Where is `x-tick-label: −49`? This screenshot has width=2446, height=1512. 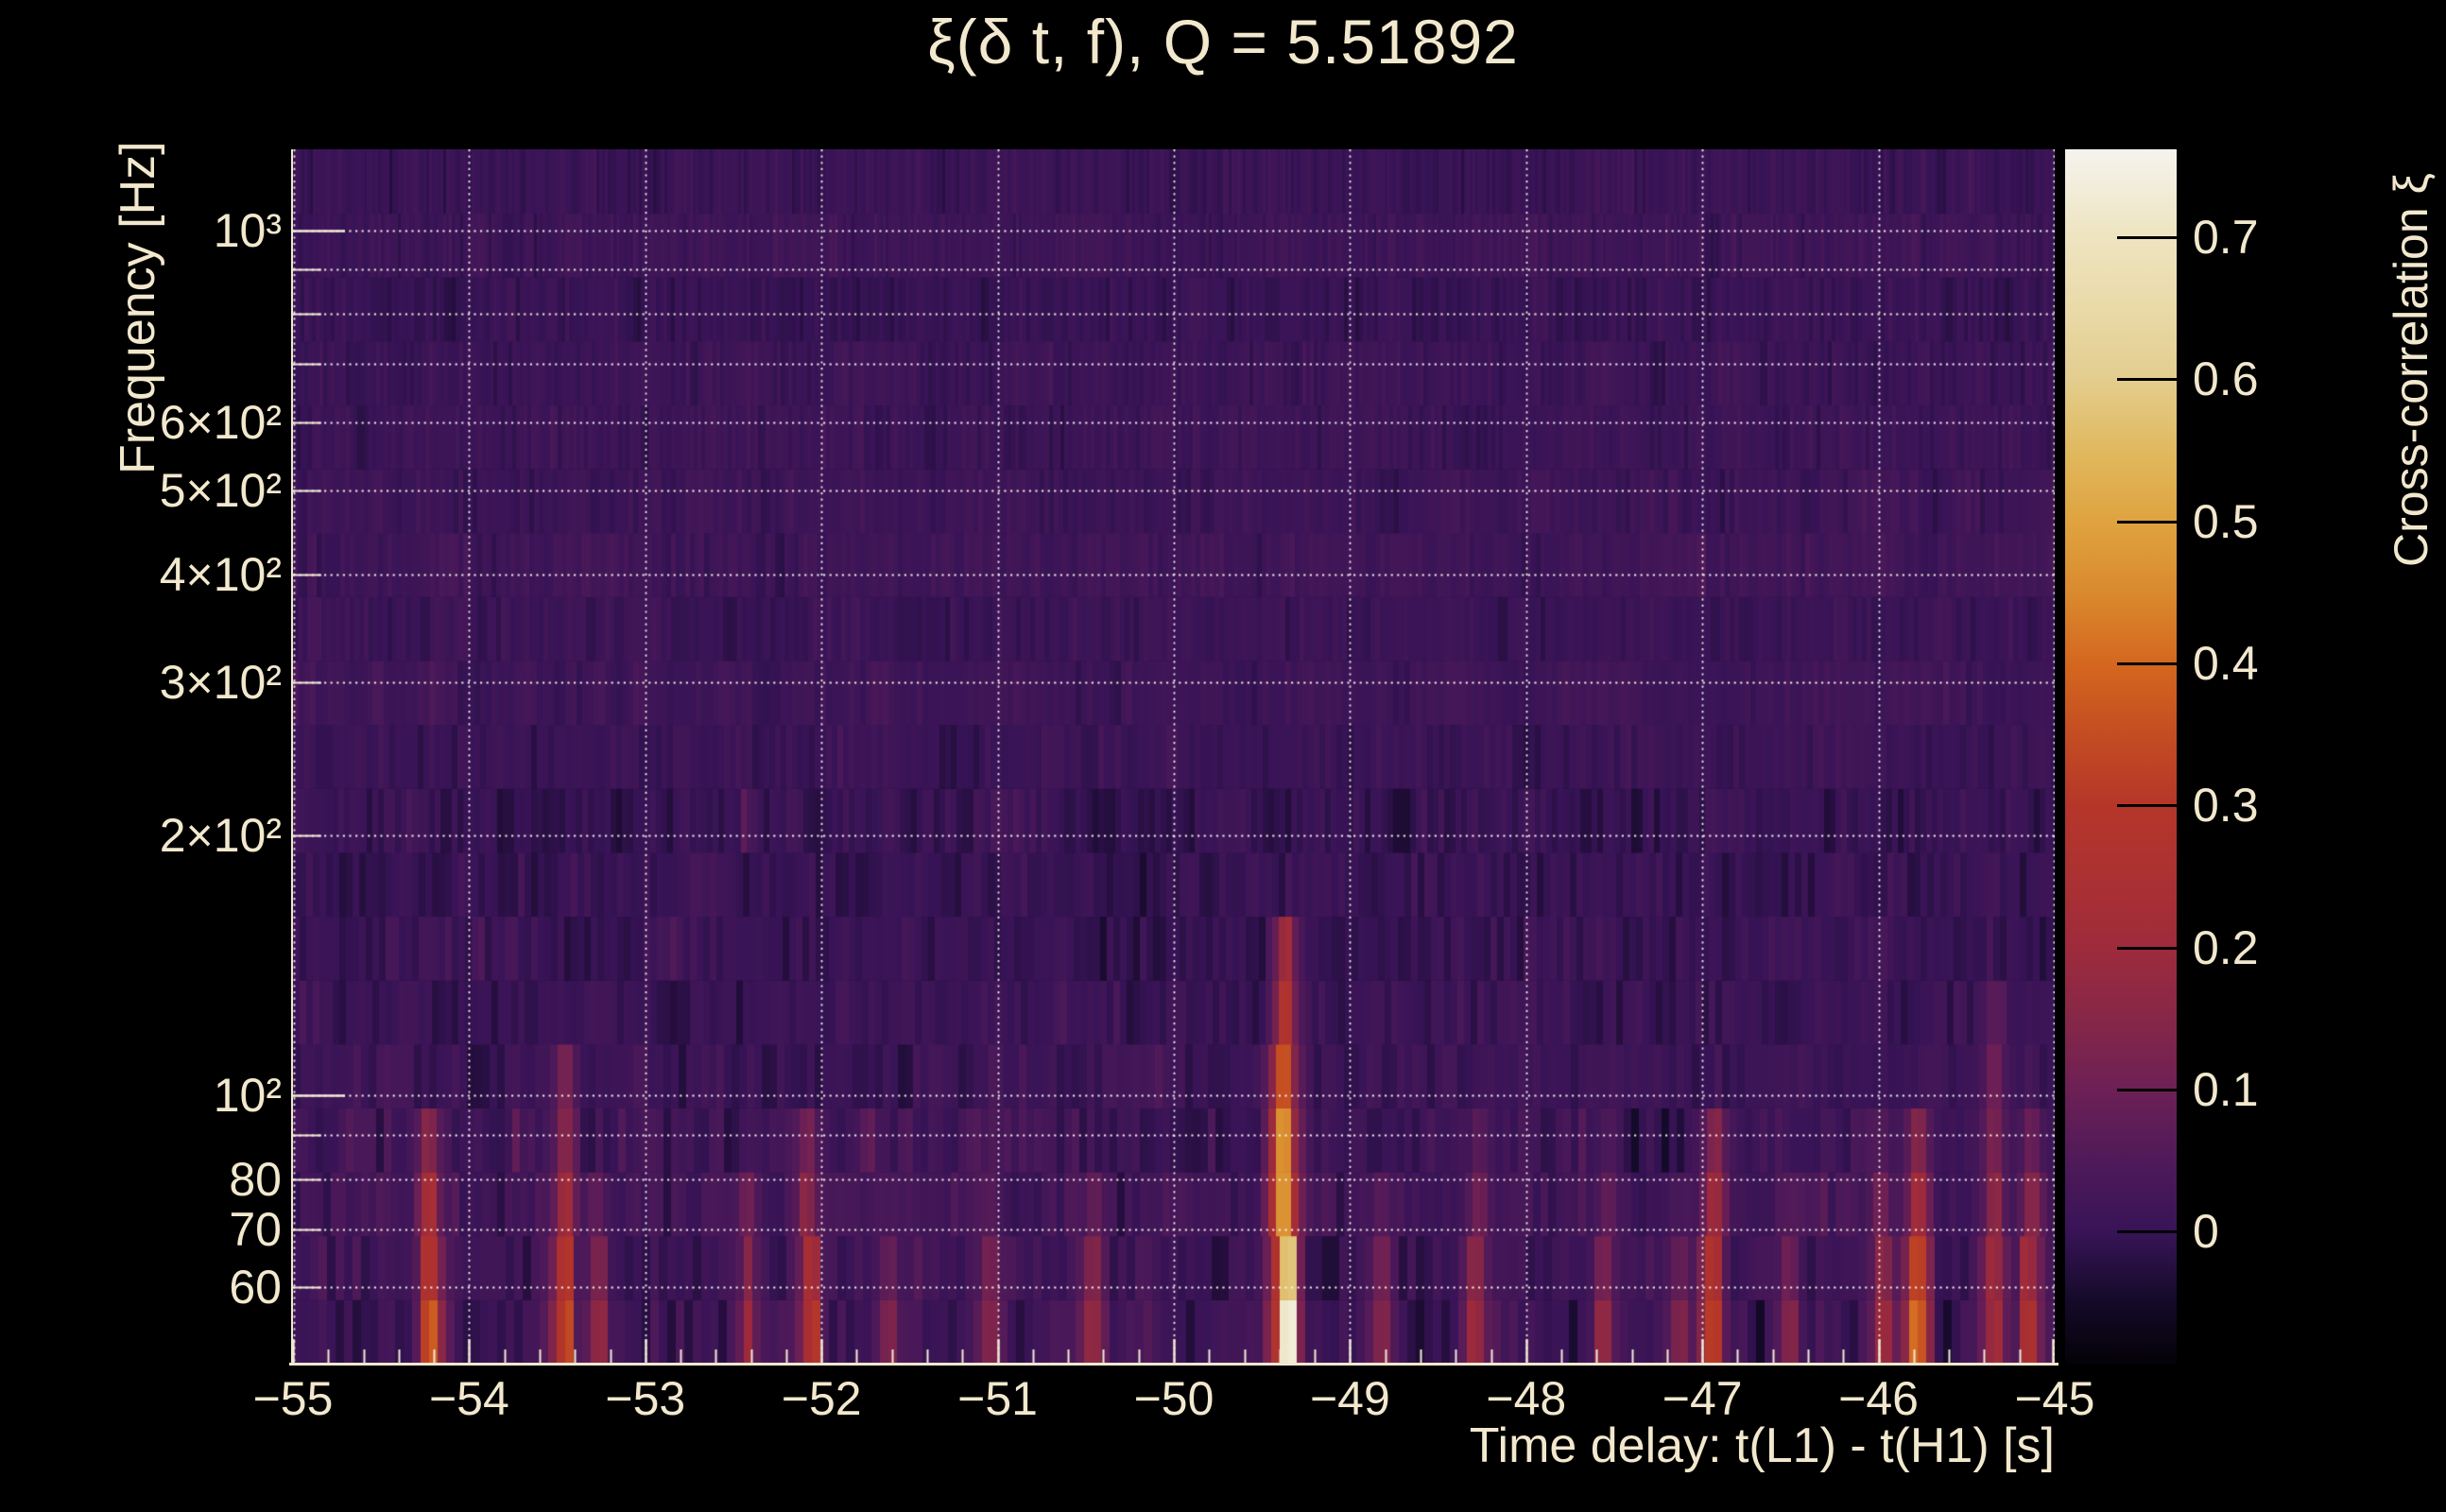 x-tick-label: −49 is located at coordinates (1349, 1398).